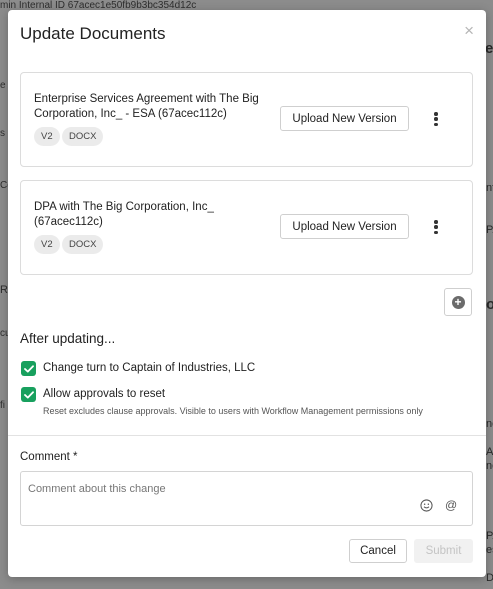 This screenshot has height=589, width=493. I want to click on submit-button: Submit, so click(443, 551).